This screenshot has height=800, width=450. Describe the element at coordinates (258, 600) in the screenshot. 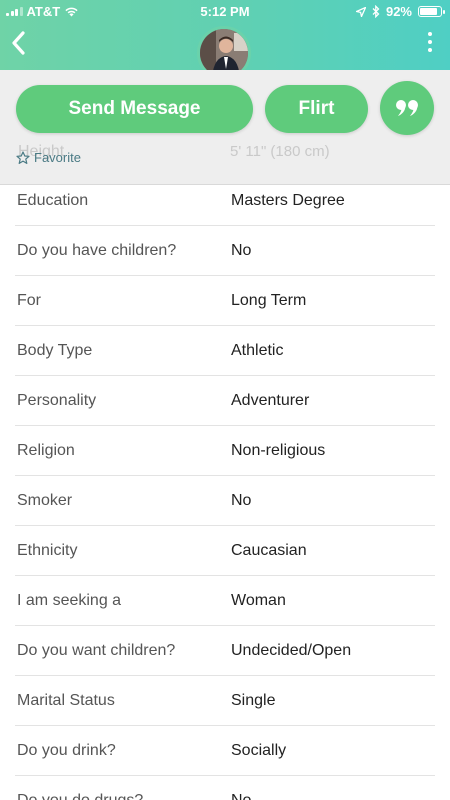

I see `detail-value: Woman` at that location.